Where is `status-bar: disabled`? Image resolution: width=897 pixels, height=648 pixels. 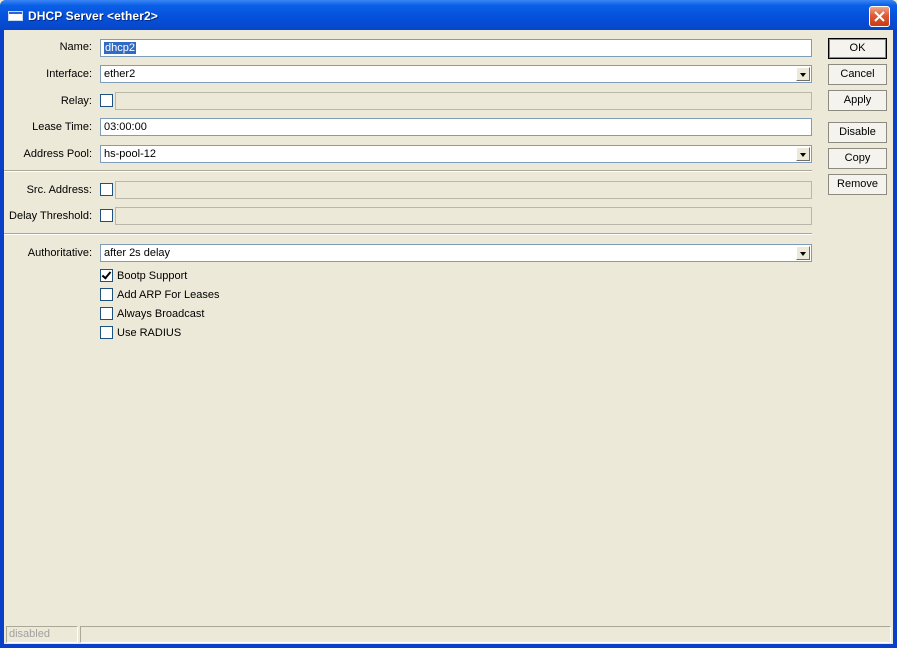 status-bar: disabled is located at coordinates (448, 635).